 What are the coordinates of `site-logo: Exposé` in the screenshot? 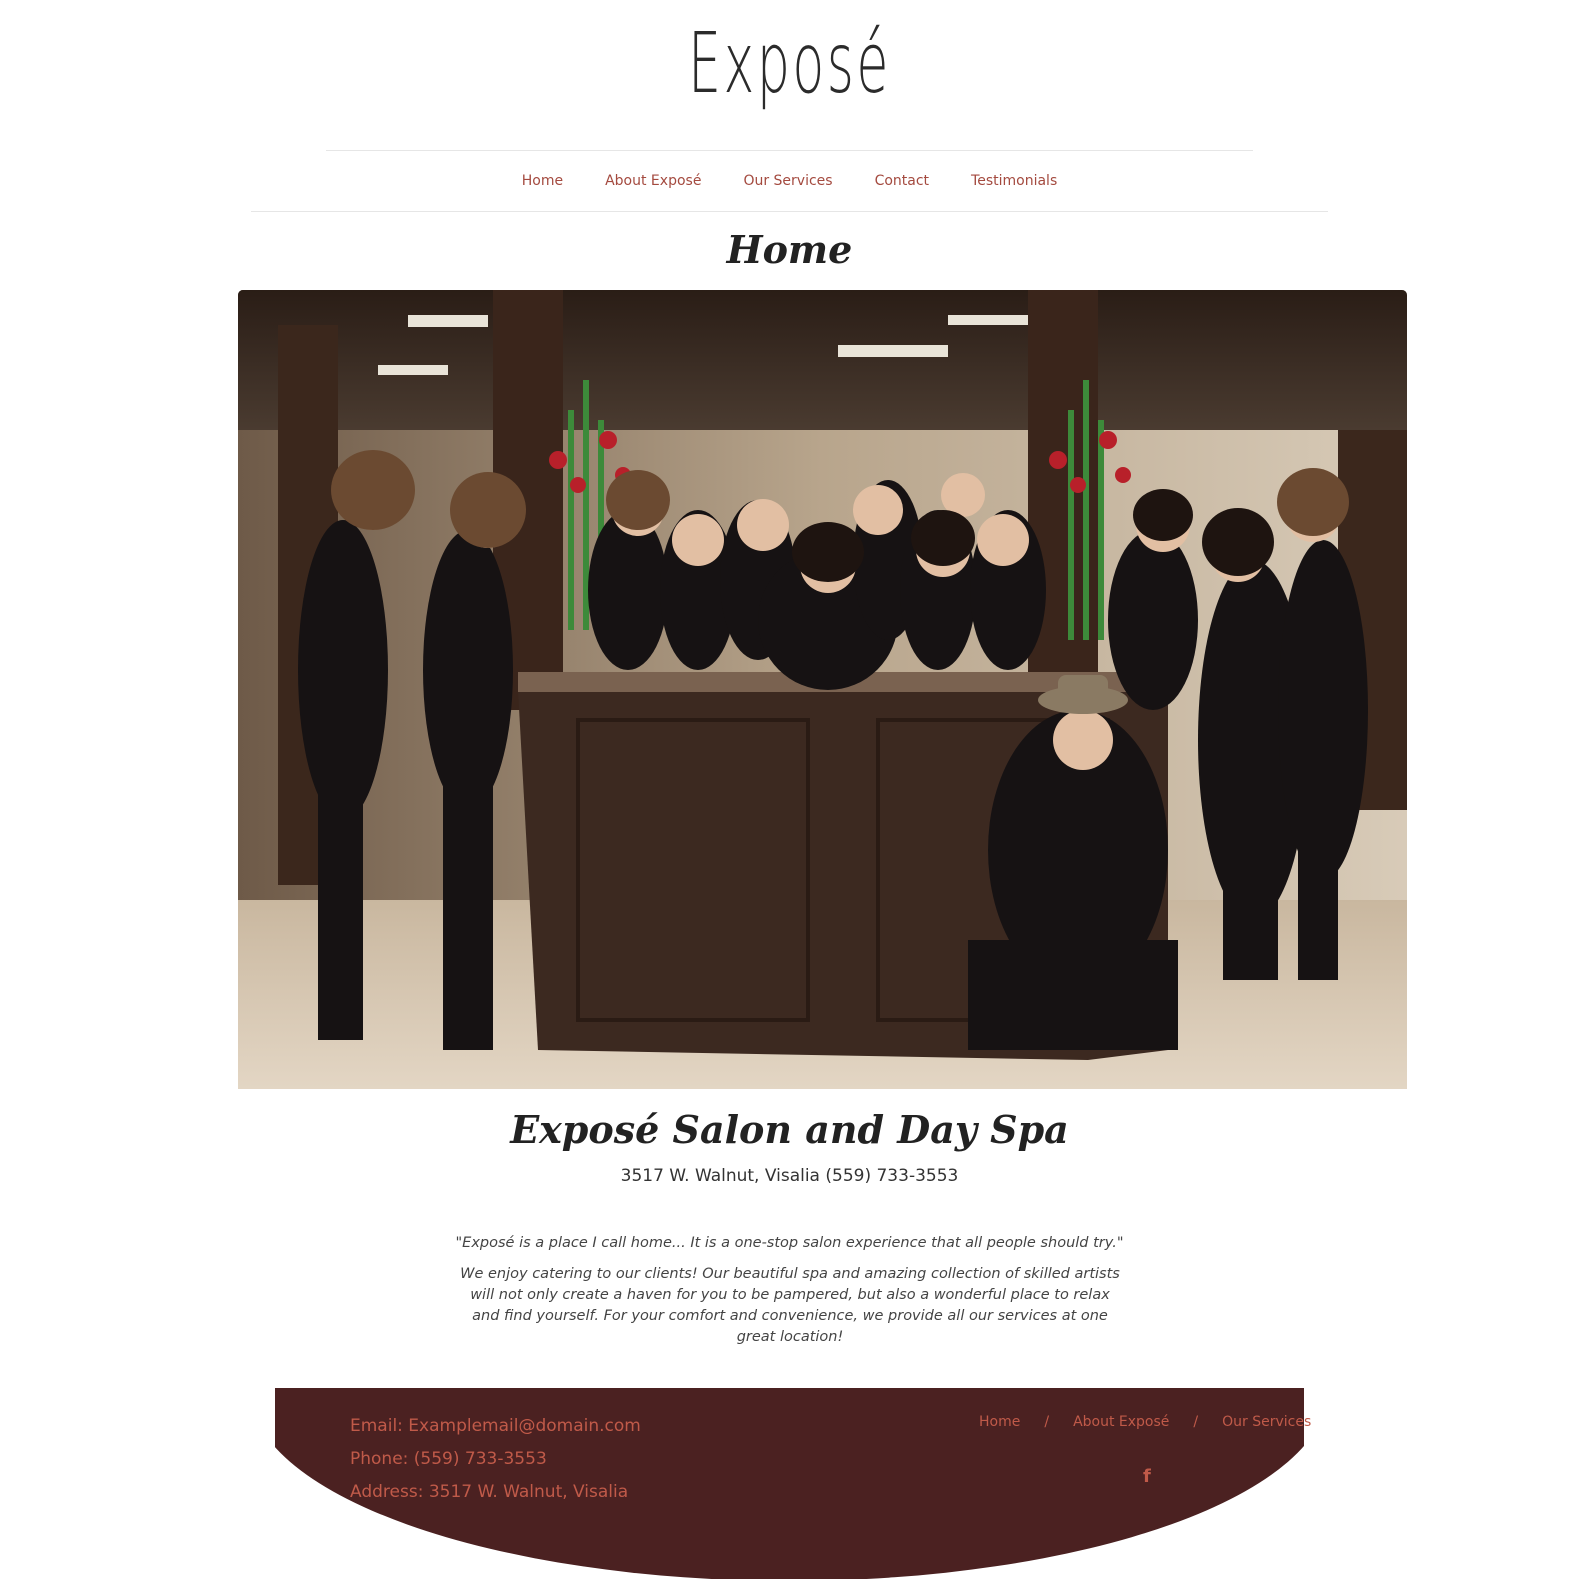 It's located at (789, 63).